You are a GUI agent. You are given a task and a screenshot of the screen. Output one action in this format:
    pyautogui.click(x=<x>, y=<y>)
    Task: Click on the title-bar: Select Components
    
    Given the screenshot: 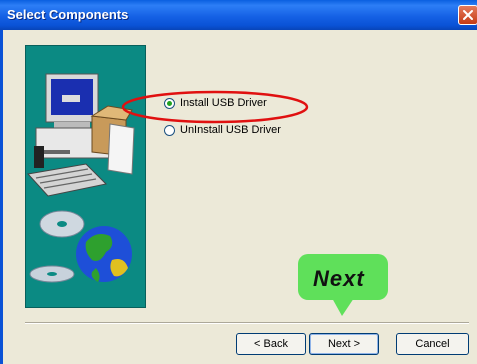 What is the action you would take?
    pyautogui.click(x=238, y=15)
    